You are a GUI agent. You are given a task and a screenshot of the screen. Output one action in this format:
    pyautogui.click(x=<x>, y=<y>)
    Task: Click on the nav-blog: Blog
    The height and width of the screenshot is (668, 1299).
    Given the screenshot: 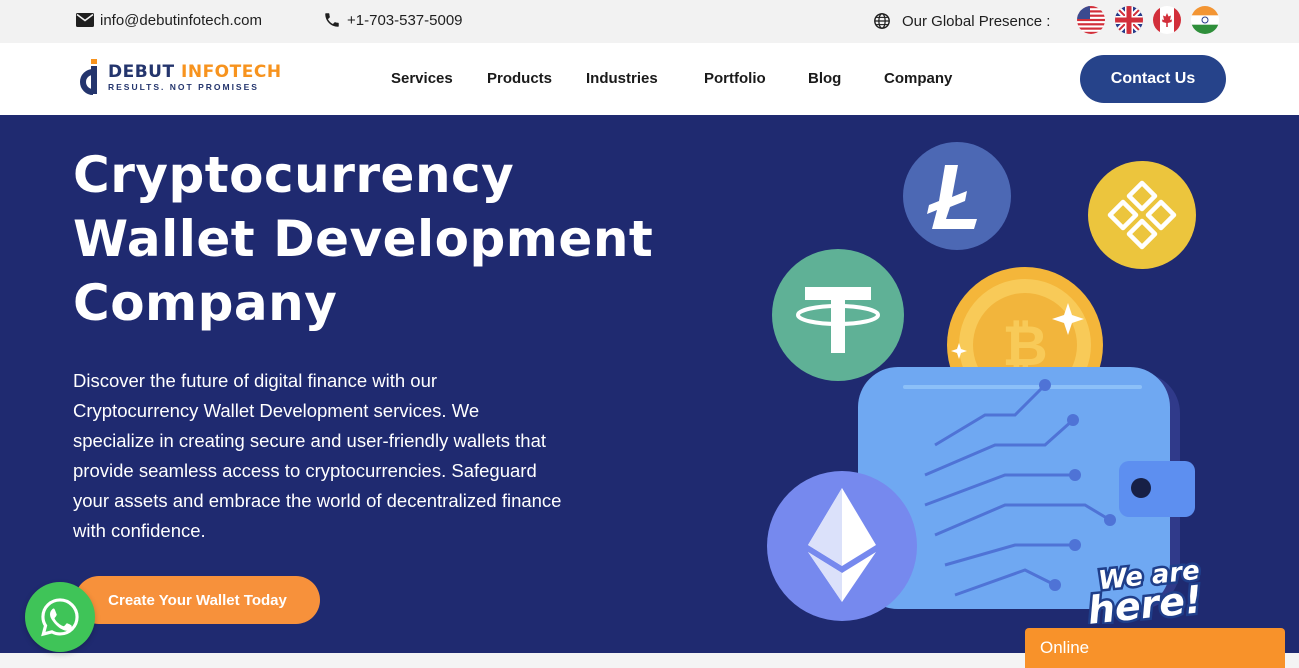 What is the action you would take?
    pyautogui.click(x=824, y=78)
    